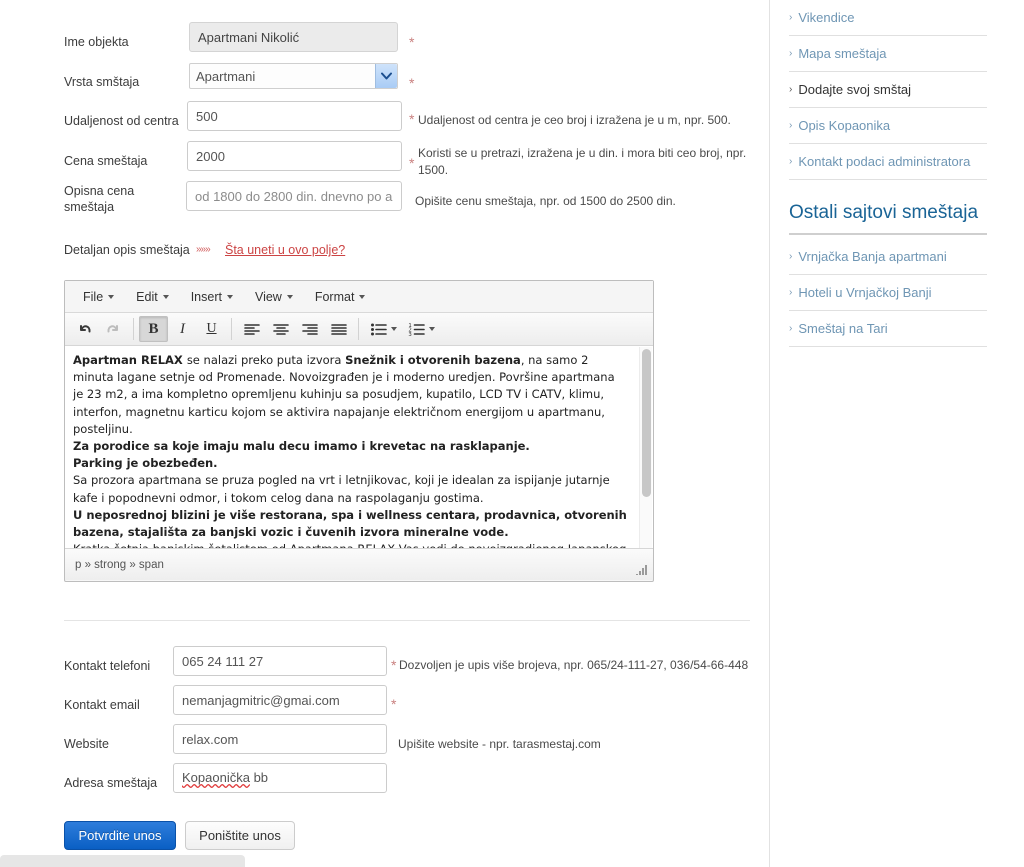 The height and width of the screenshot is (867, 1024). I want to click on reset-button: Poništite unos, so click(240, 835).